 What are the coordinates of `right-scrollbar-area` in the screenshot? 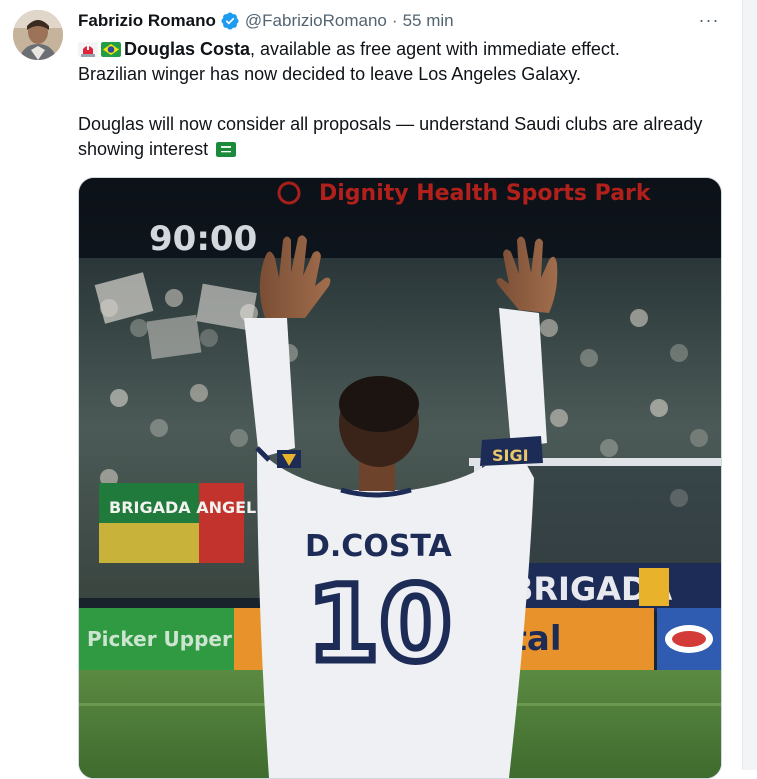 It's located at (749, 385).